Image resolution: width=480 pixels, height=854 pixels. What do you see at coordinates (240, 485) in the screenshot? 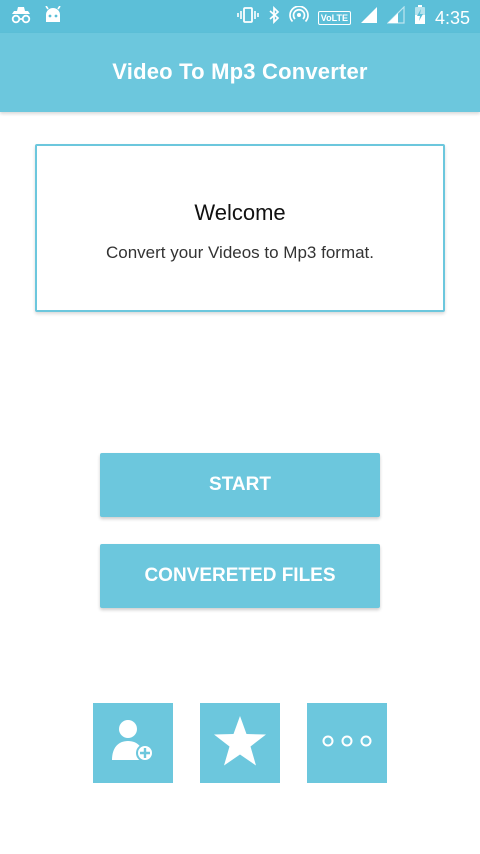
I see `start-button: START` at bounding box center [240, 485].